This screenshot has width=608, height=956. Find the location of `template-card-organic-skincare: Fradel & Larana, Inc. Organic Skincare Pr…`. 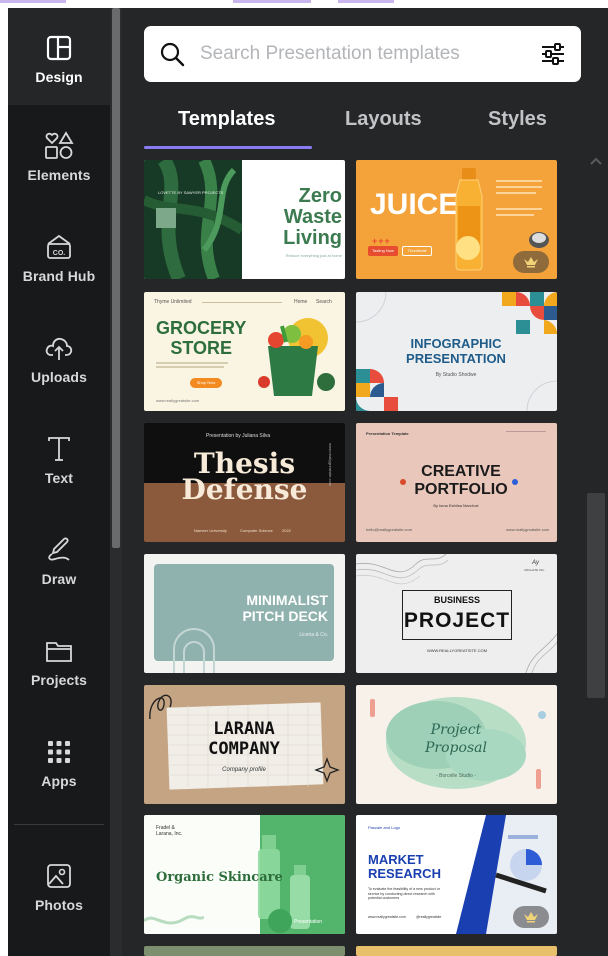

template-card-organic-skincare: Fradel & Larana, Inc. Organic Skincare Pr… is located at coordinates (244, 874).